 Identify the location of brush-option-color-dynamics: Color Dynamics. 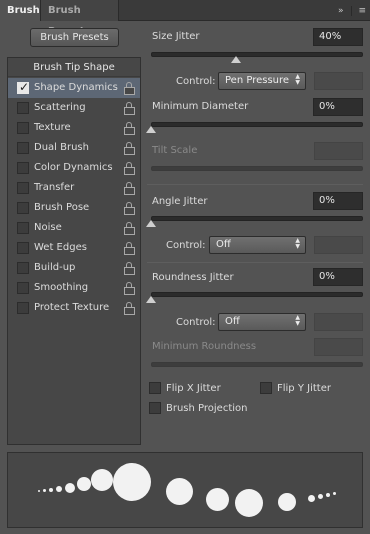
(74, 168).